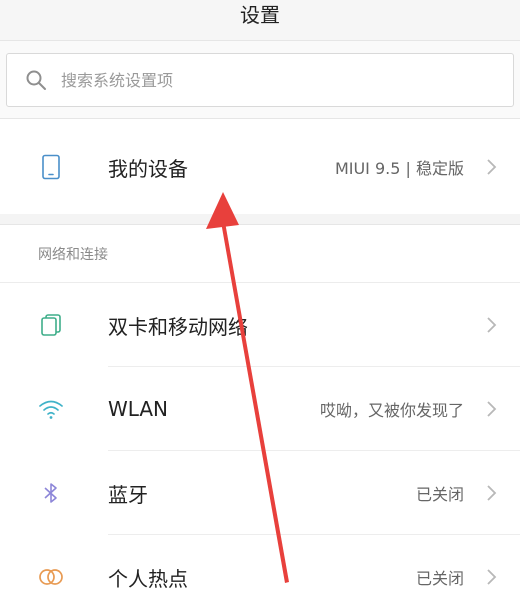  I want to click on hotspot-icon, so click(51, 577).